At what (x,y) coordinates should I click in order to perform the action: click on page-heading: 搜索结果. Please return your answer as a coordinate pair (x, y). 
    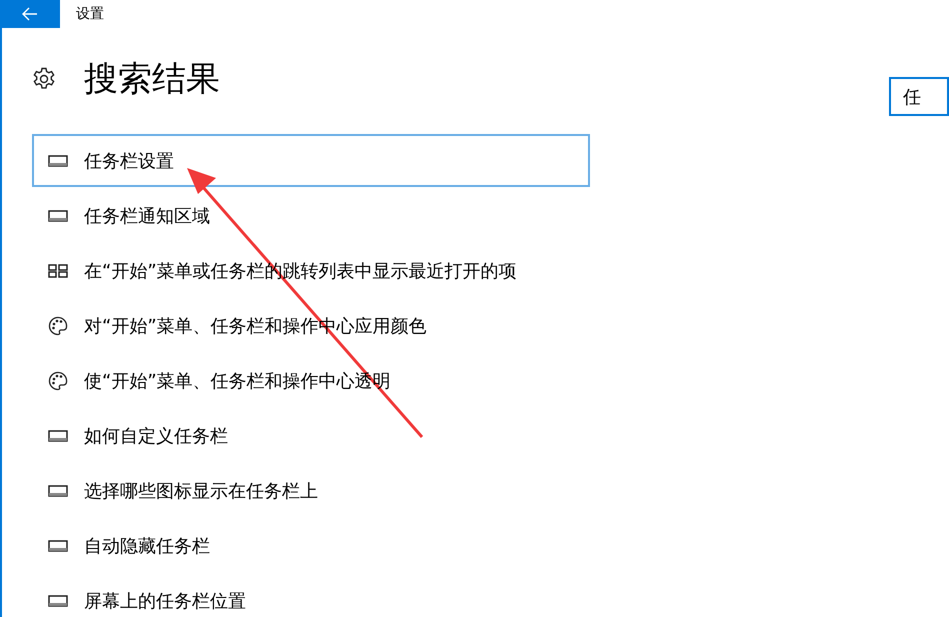
    Looking at the image, I should click on (152, 79).